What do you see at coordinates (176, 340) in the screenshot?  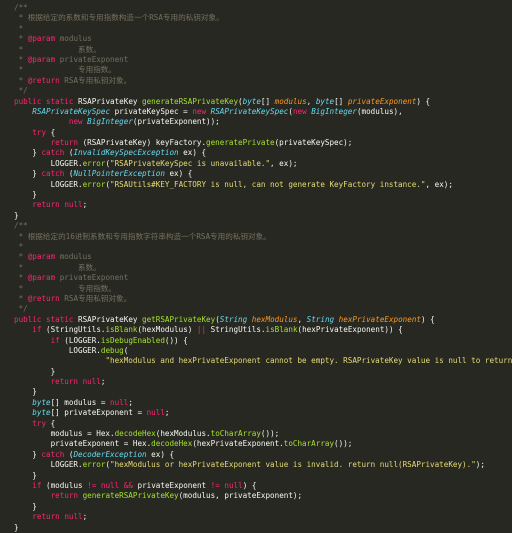 I see `code-token: ()) {` at bounding box center [176, 340].